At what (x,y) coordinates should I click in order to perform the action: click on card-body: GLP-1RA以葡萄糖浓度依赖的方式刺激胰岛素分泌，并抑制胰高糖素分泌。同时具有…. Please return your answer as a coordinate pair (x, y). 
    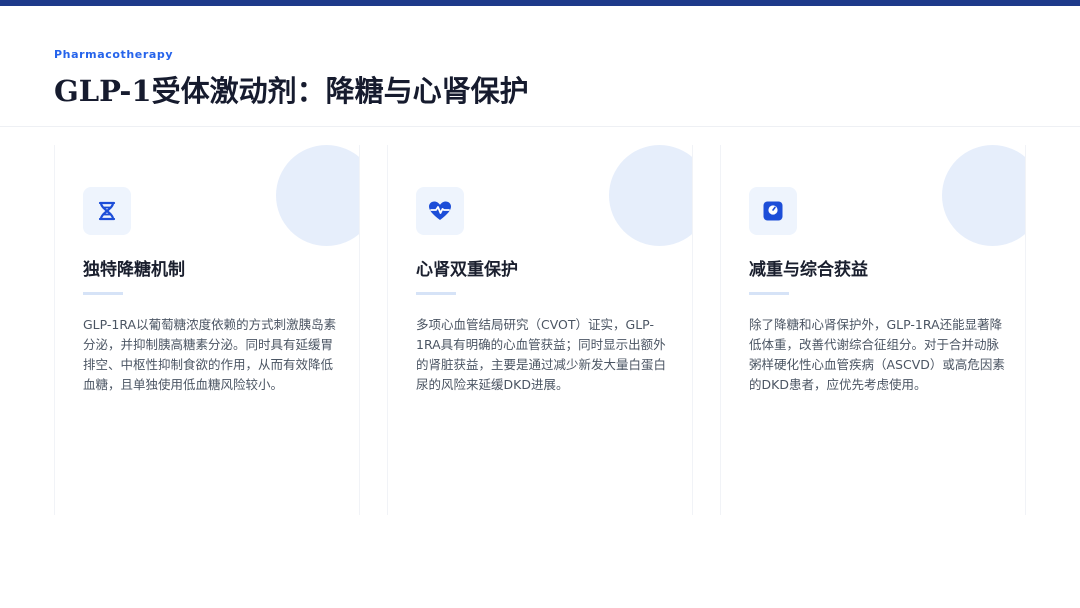
    Looking at the image, I should click on (210, 354).